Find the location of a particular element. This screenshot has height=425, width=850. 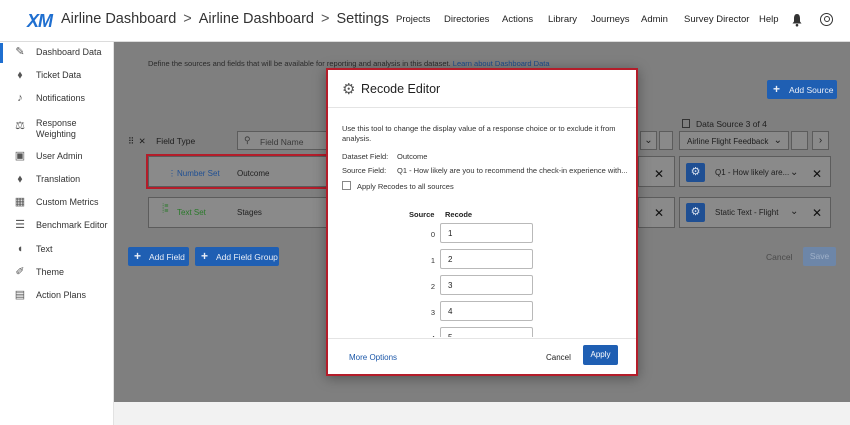

dataset-field-label: Dataset Field: is located at coordinates (365, 156).